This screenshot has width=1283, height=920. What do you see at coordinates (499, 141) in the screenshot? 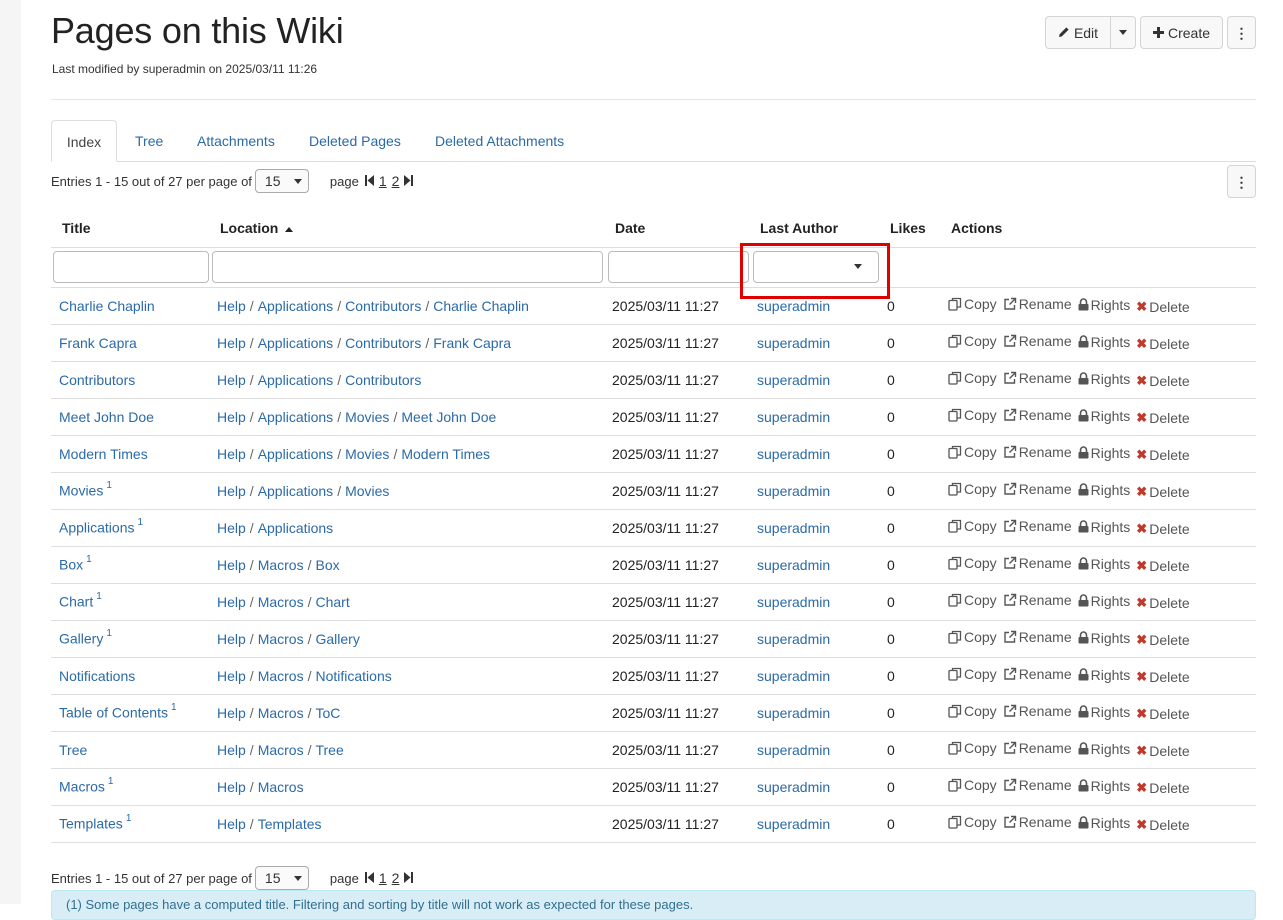
I see `tab-deleted-attachments: Deleted Attachments` at bounding box center [499, 141].